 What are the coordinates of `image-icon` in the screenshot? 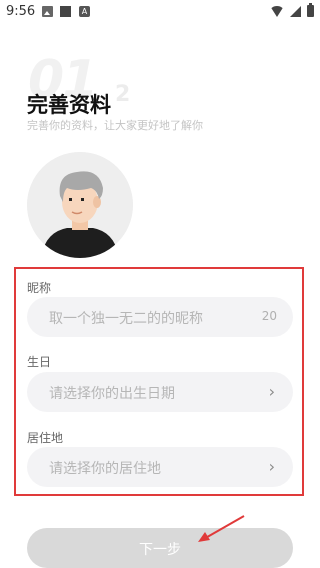 It's located at (47, 11).